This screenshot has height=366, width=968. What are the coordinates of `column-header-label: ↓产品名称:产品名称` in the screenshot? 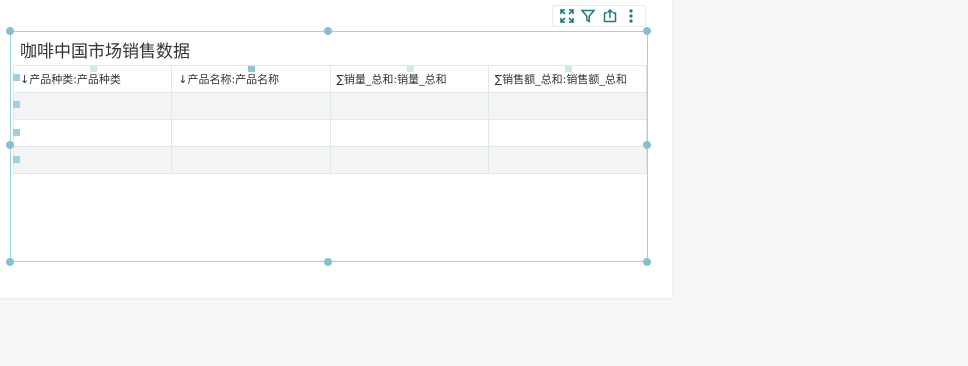 It's located at (229, 79).